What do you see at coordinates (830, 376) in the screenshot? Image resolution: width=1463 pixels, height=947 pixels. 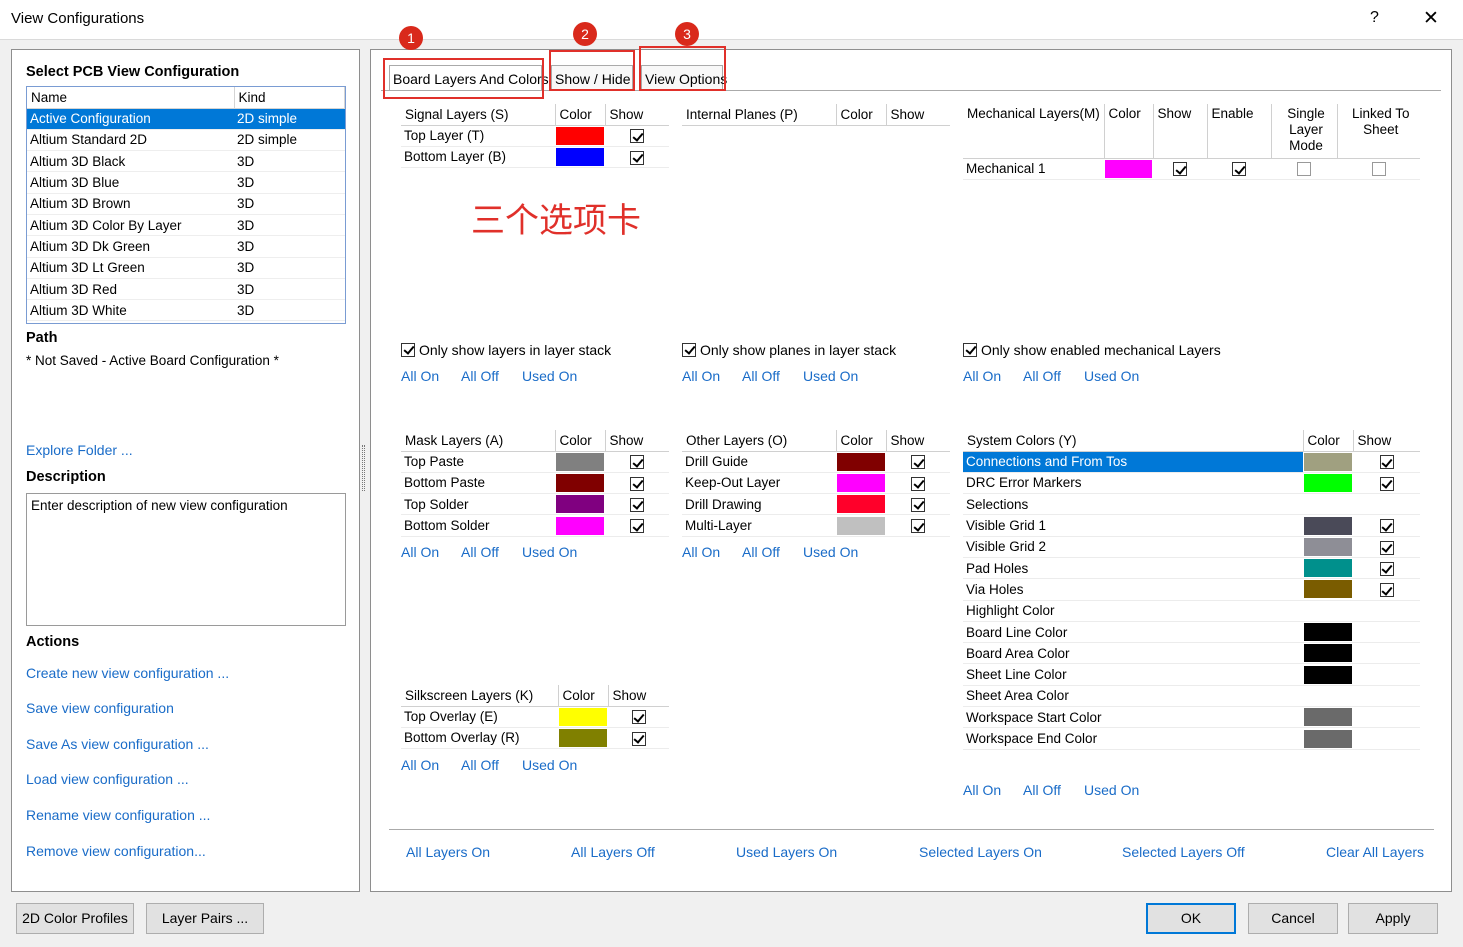 I see `planes-used-on-link: Used On` at bounding box center [830, 376].